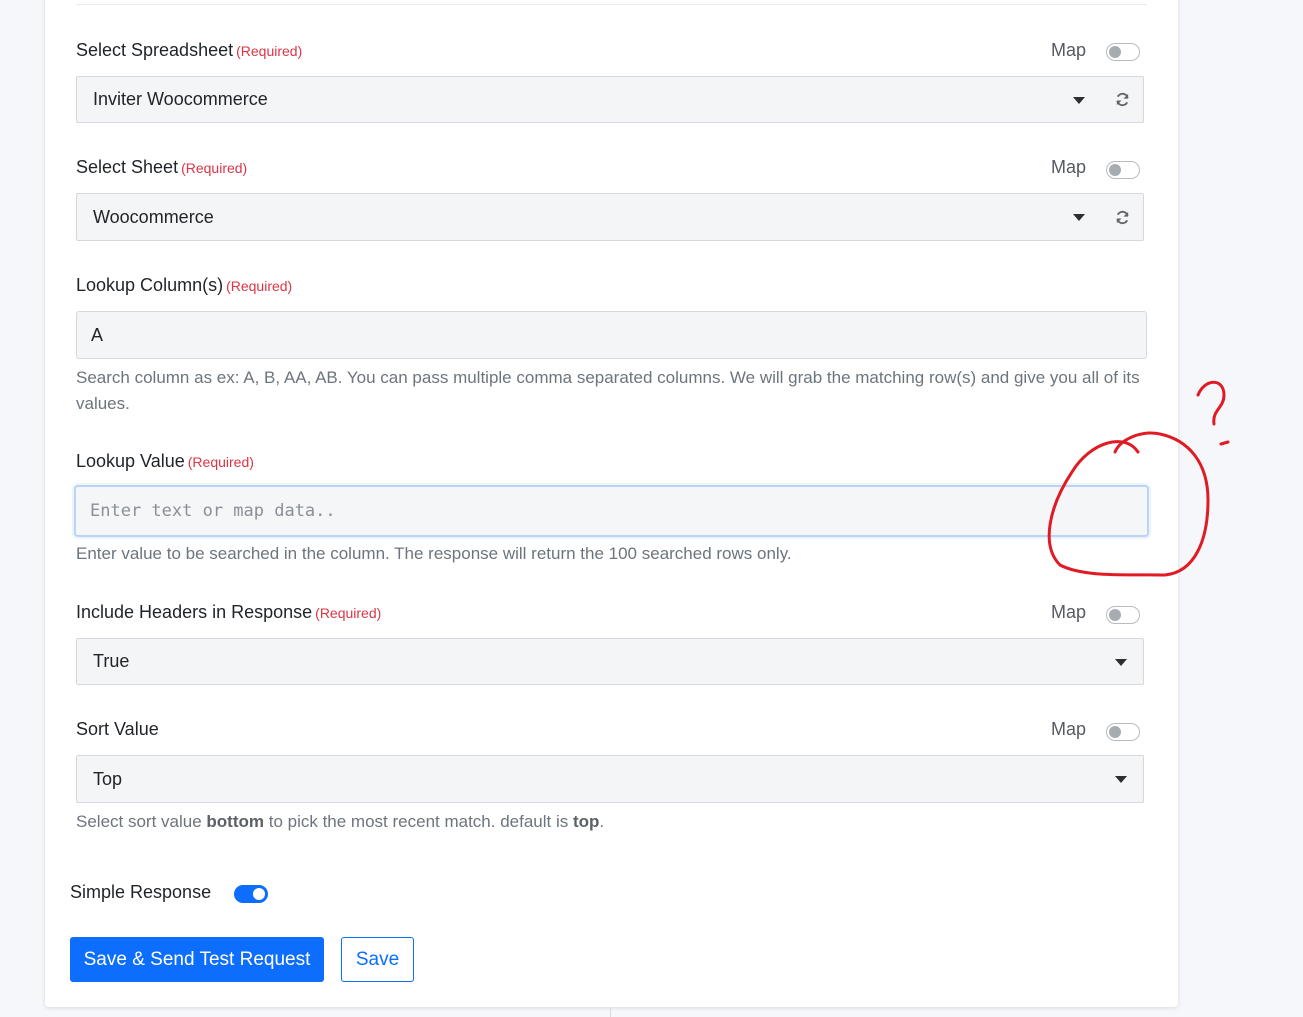 This screenshot has height=1017, width=1303. Describe the element at coordinates (1213, 413) in the screenshot. I see `question-mark-icon` at that location.